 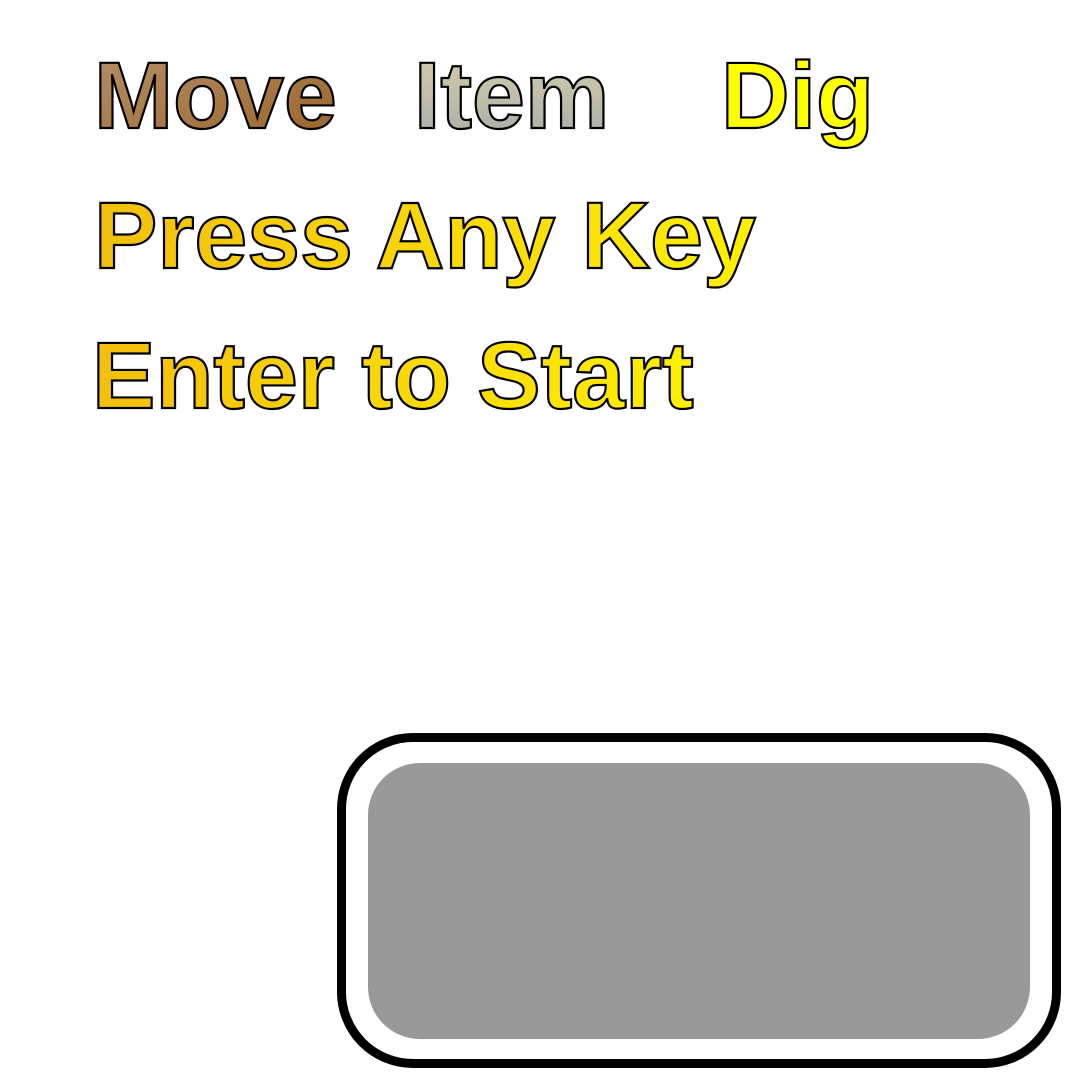 I want to click on press-any-key-prompt: Press Any Key, so click(x=425, y=236).